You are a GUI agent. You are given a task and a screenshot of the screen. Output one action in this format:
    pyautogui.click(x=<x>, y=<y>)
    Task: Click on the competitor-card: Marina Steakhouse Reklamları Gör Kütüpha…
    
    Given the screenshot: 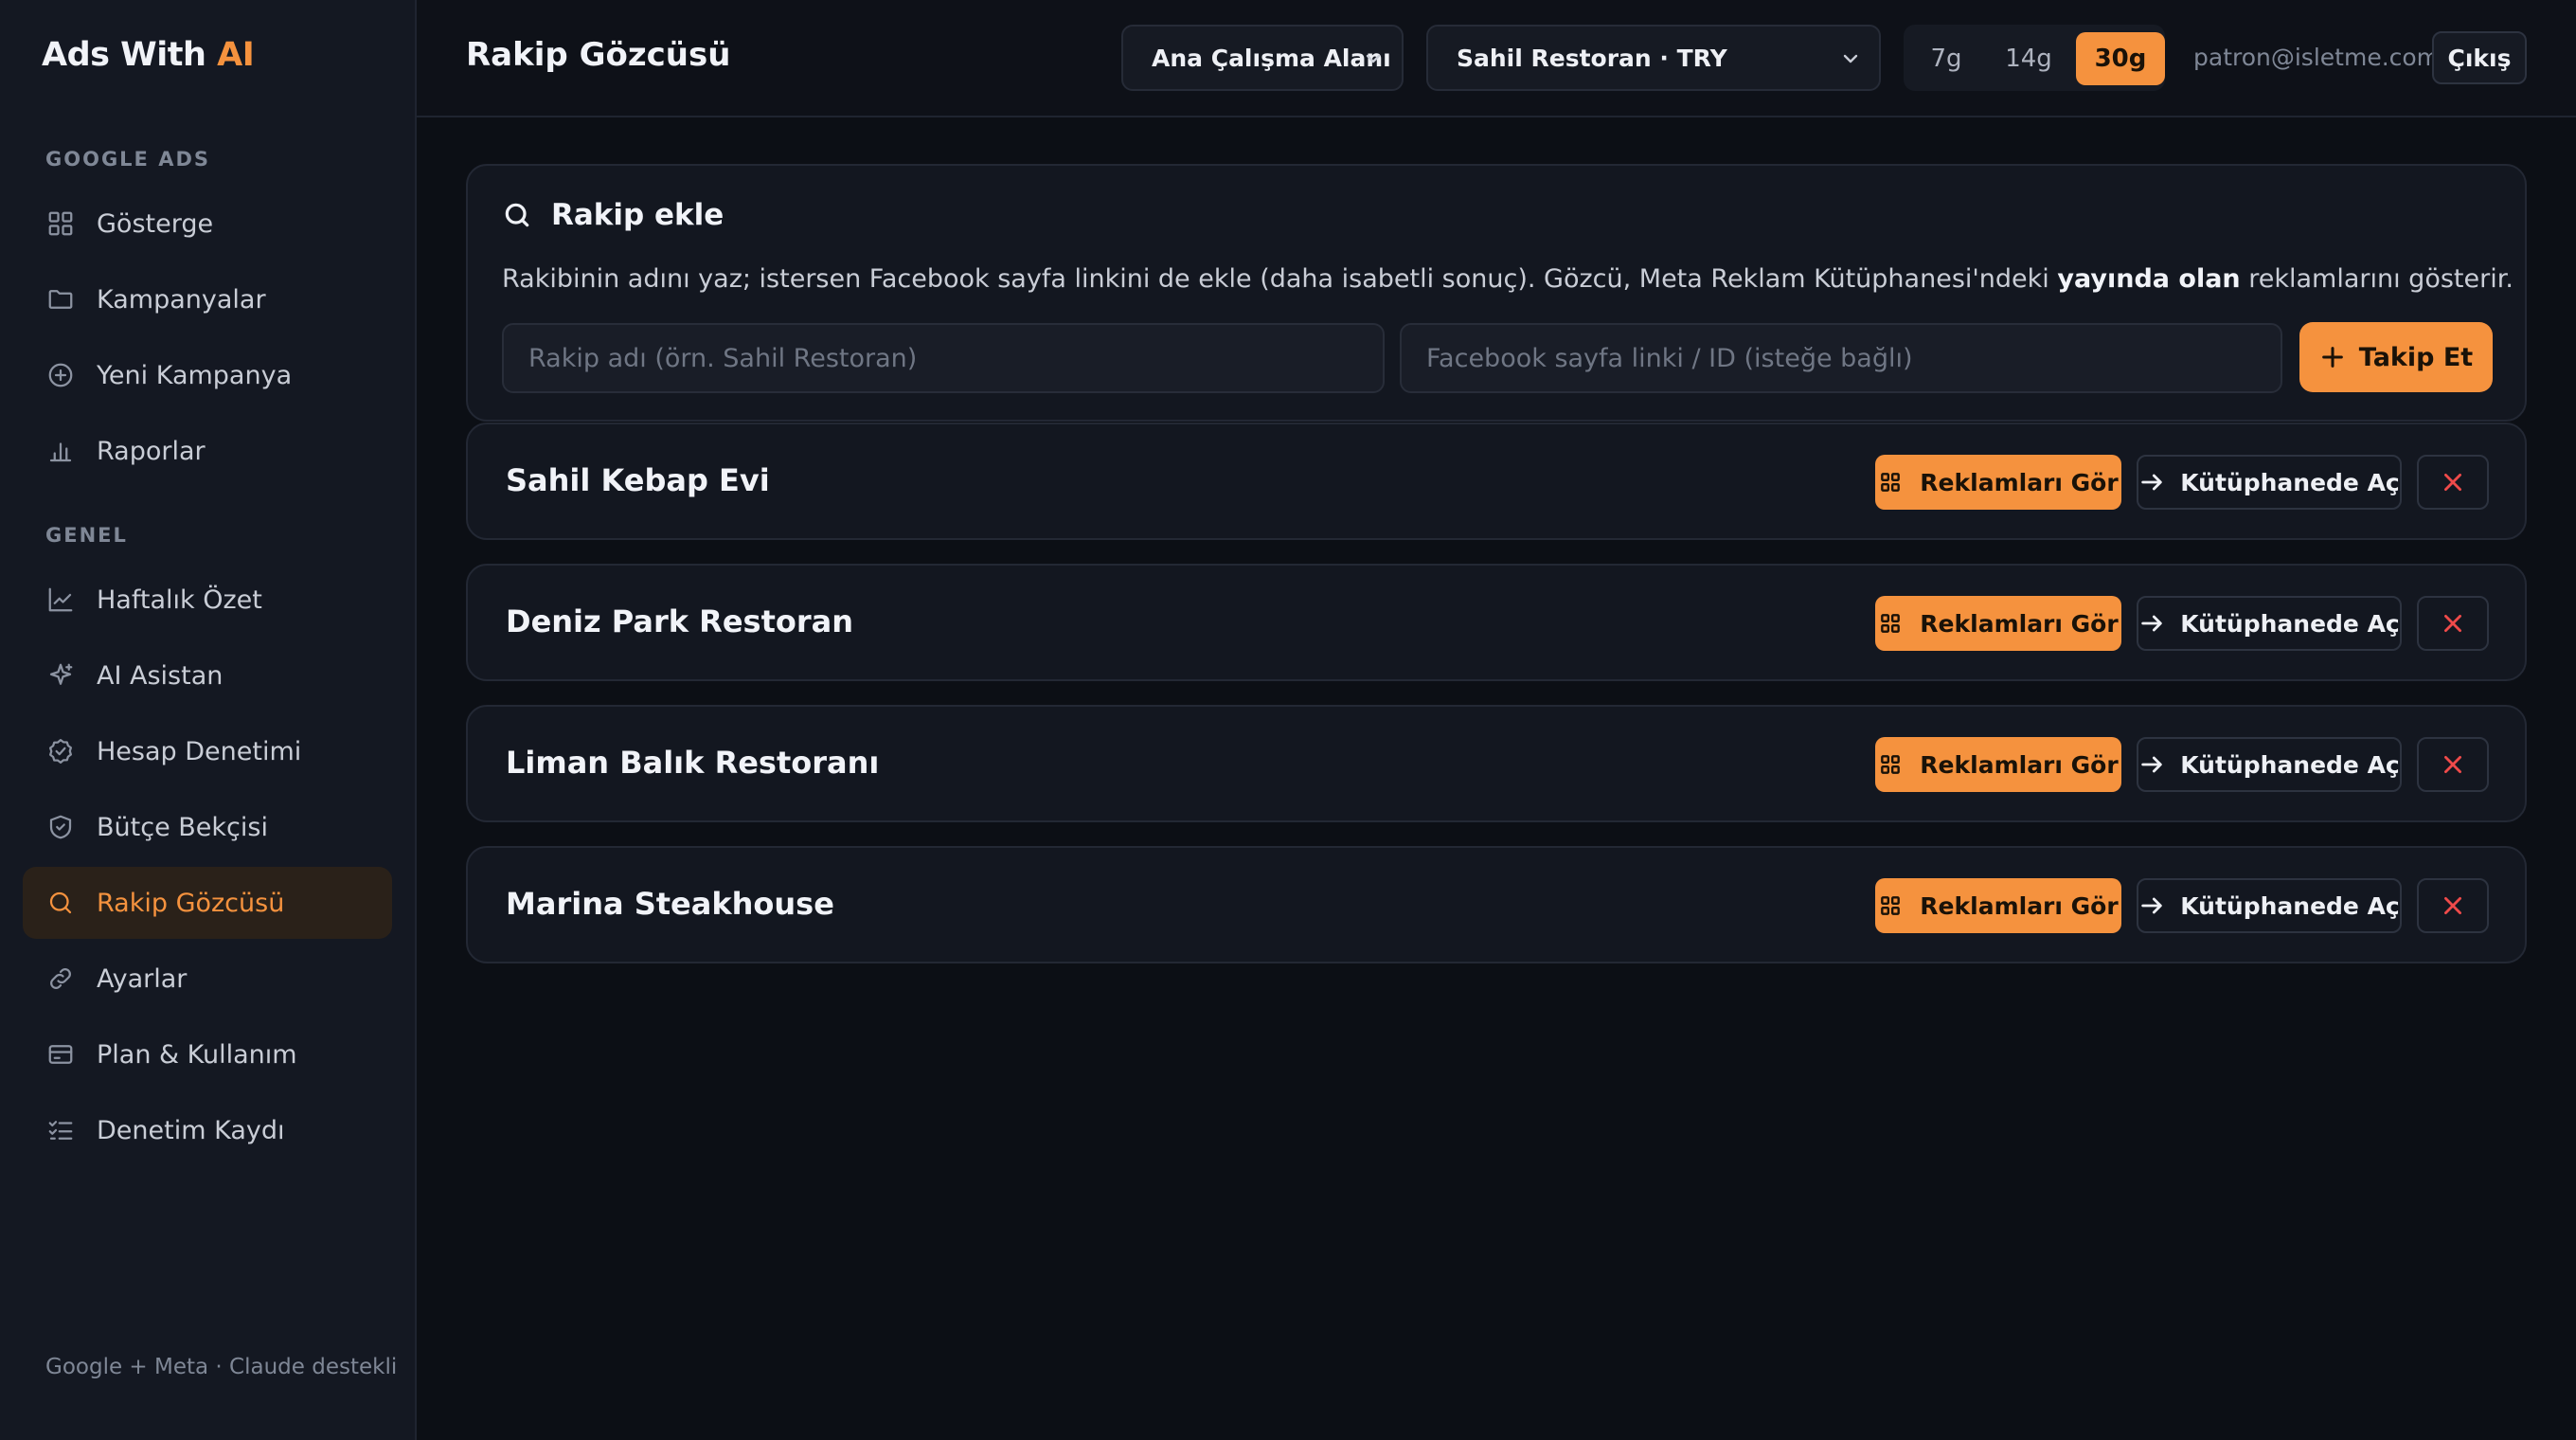 What is the action you would take?
    pyautogui.click(x=1496, y=904)
    